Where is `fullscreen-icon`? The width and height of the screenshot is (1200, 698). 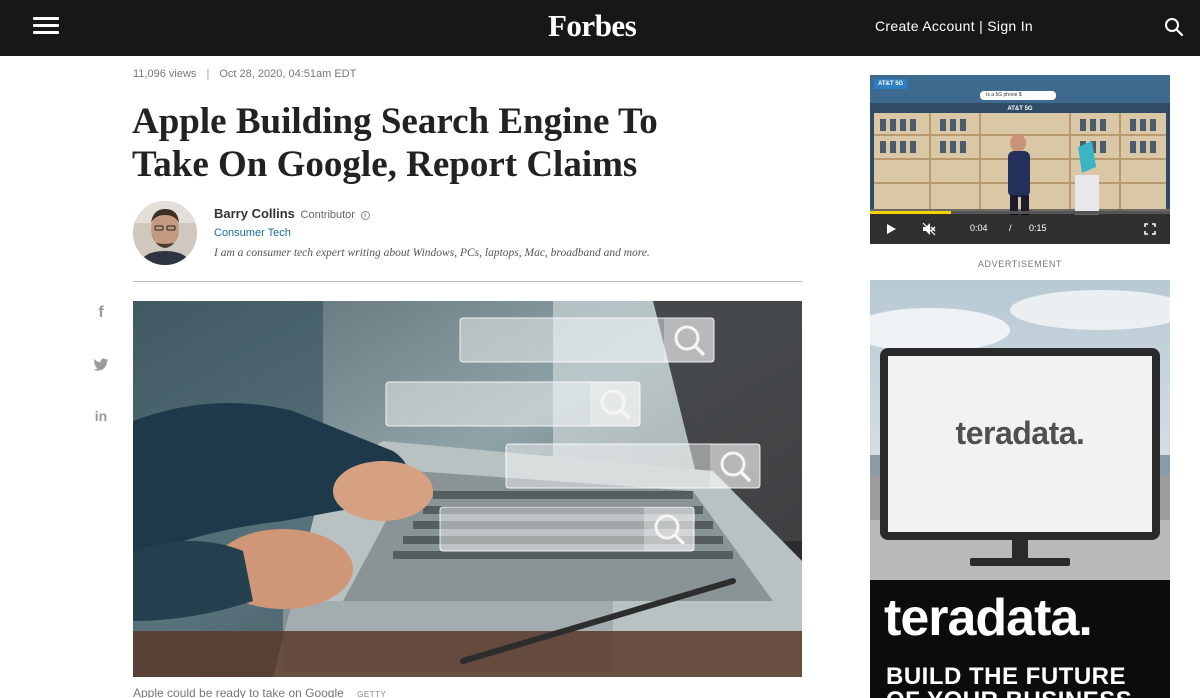
fullscreen-icon is located at coordinates (1150, 229).